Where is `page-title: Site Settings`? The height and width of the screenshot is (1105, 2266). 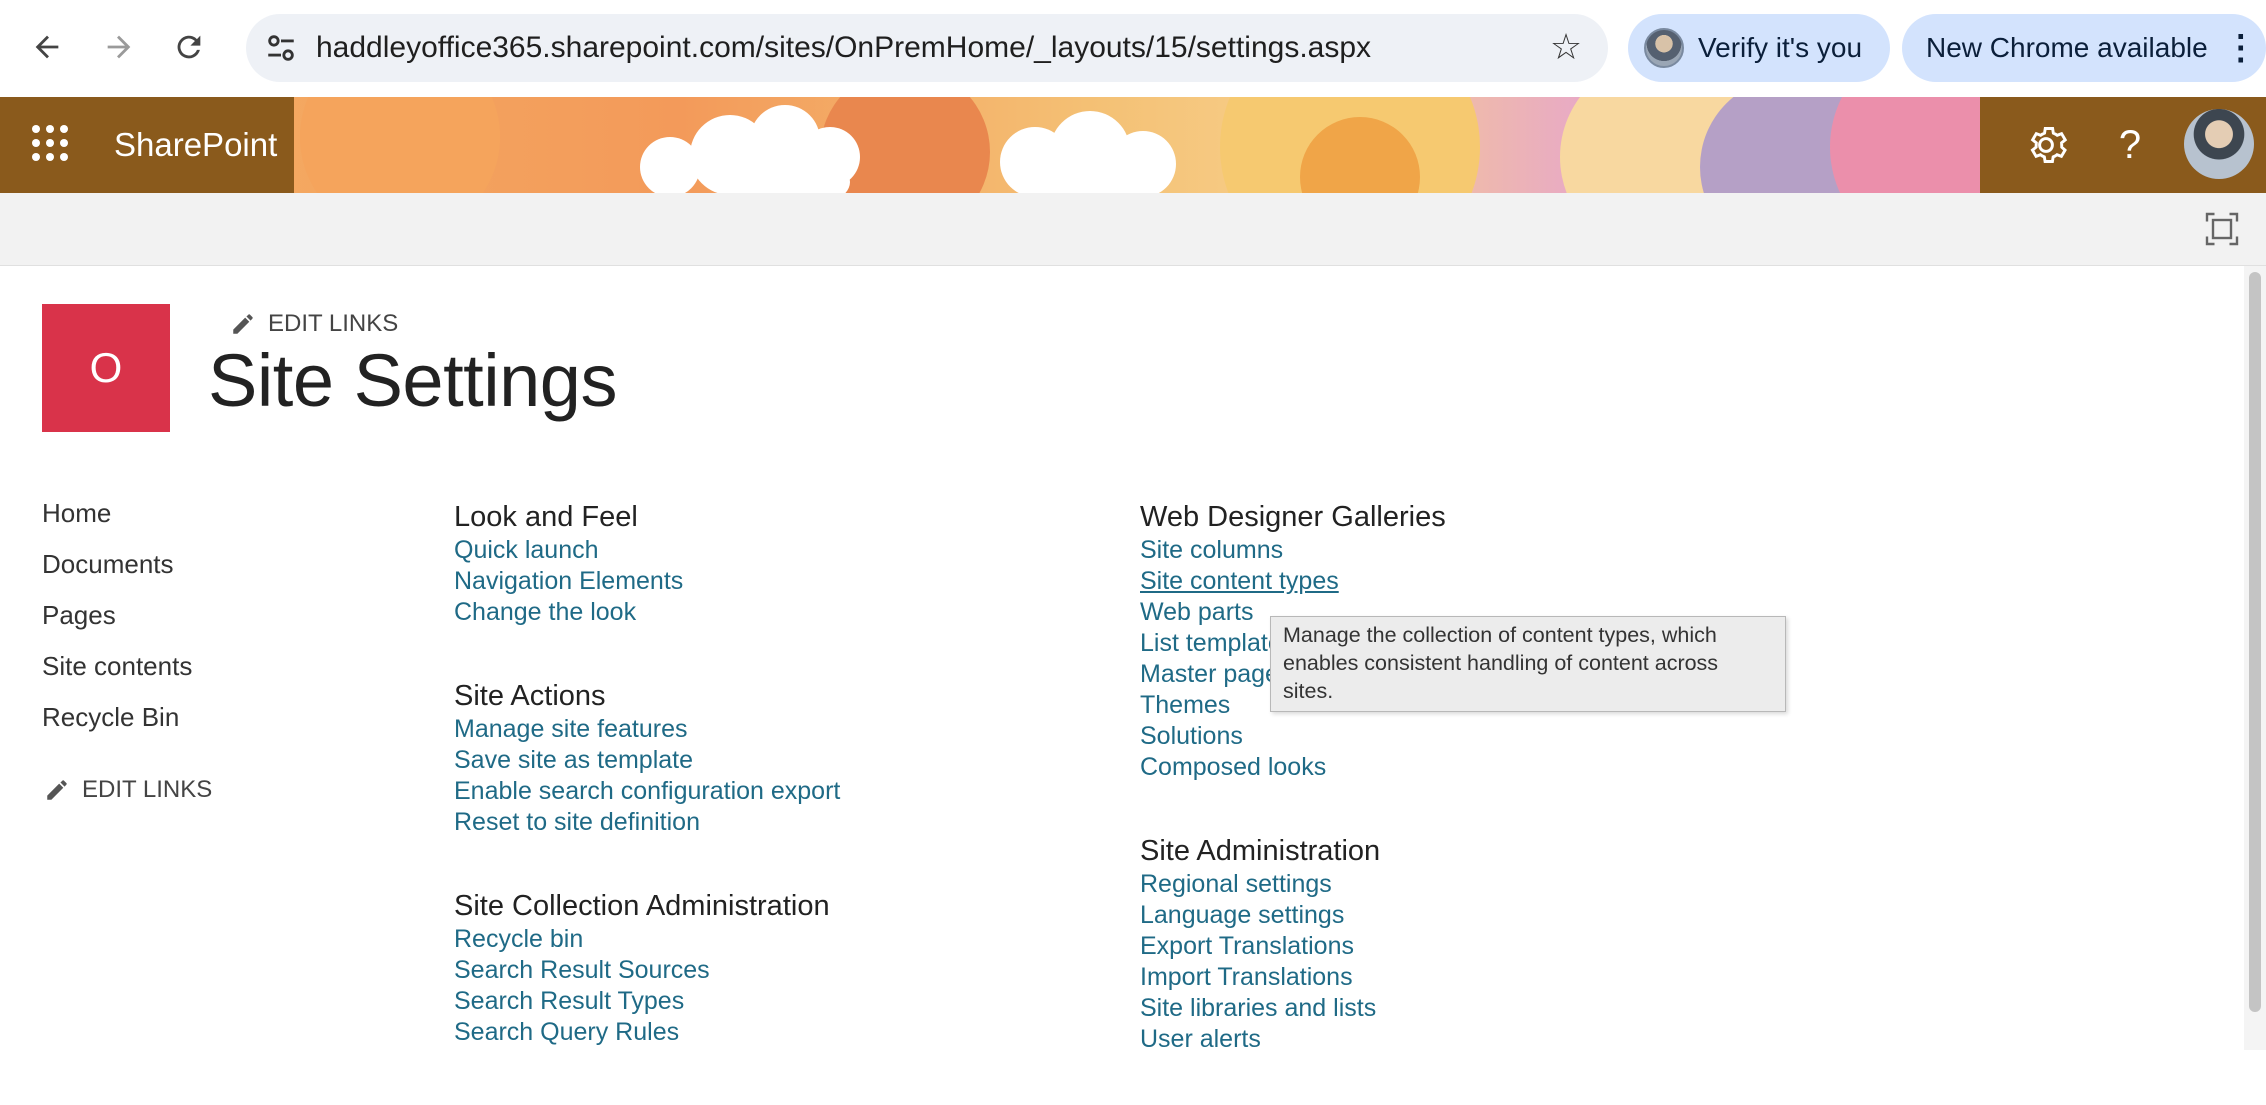 page-title: Site Settings is located at coordinates (412, 380).